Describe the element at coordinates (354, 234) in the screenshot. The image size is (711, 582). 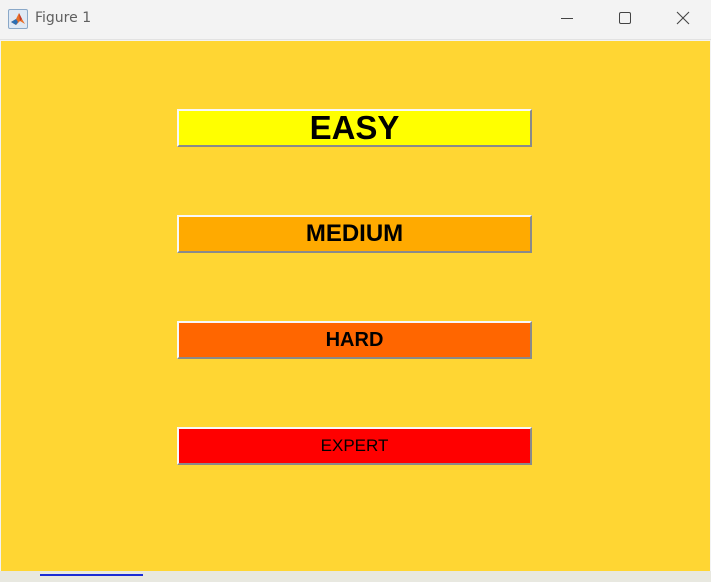
I see `medium-button: MEDIUM` at that location.